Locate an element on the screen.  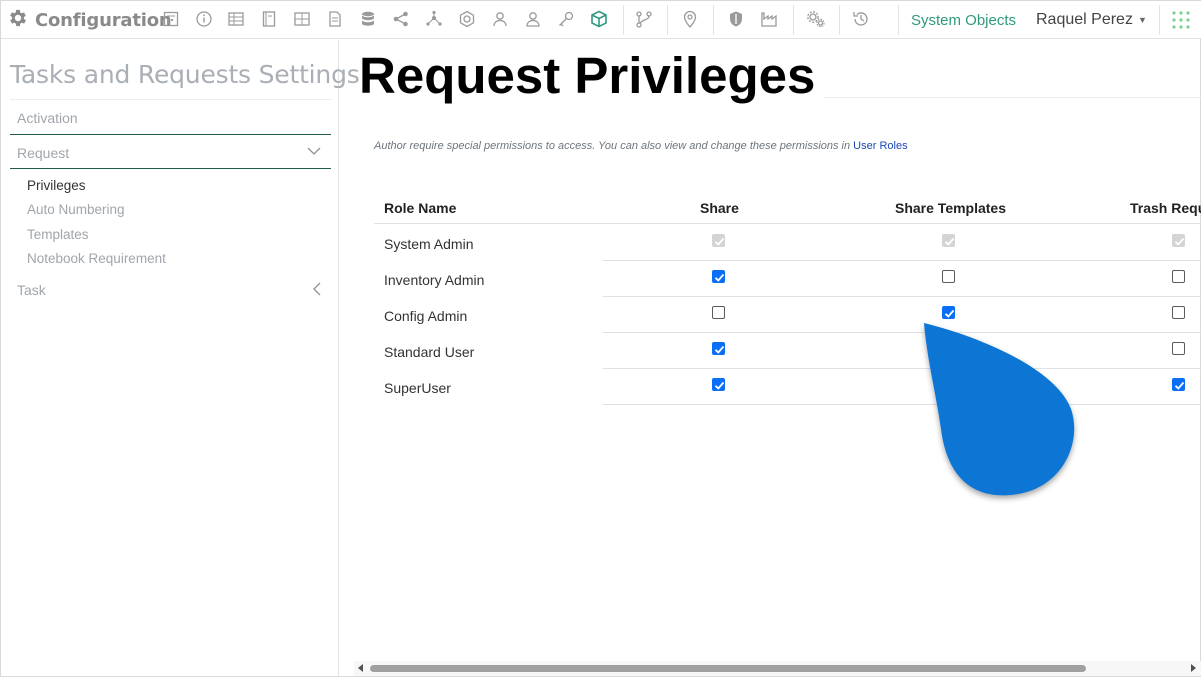
settings-gears-icon is located at coordinates (816, 20).